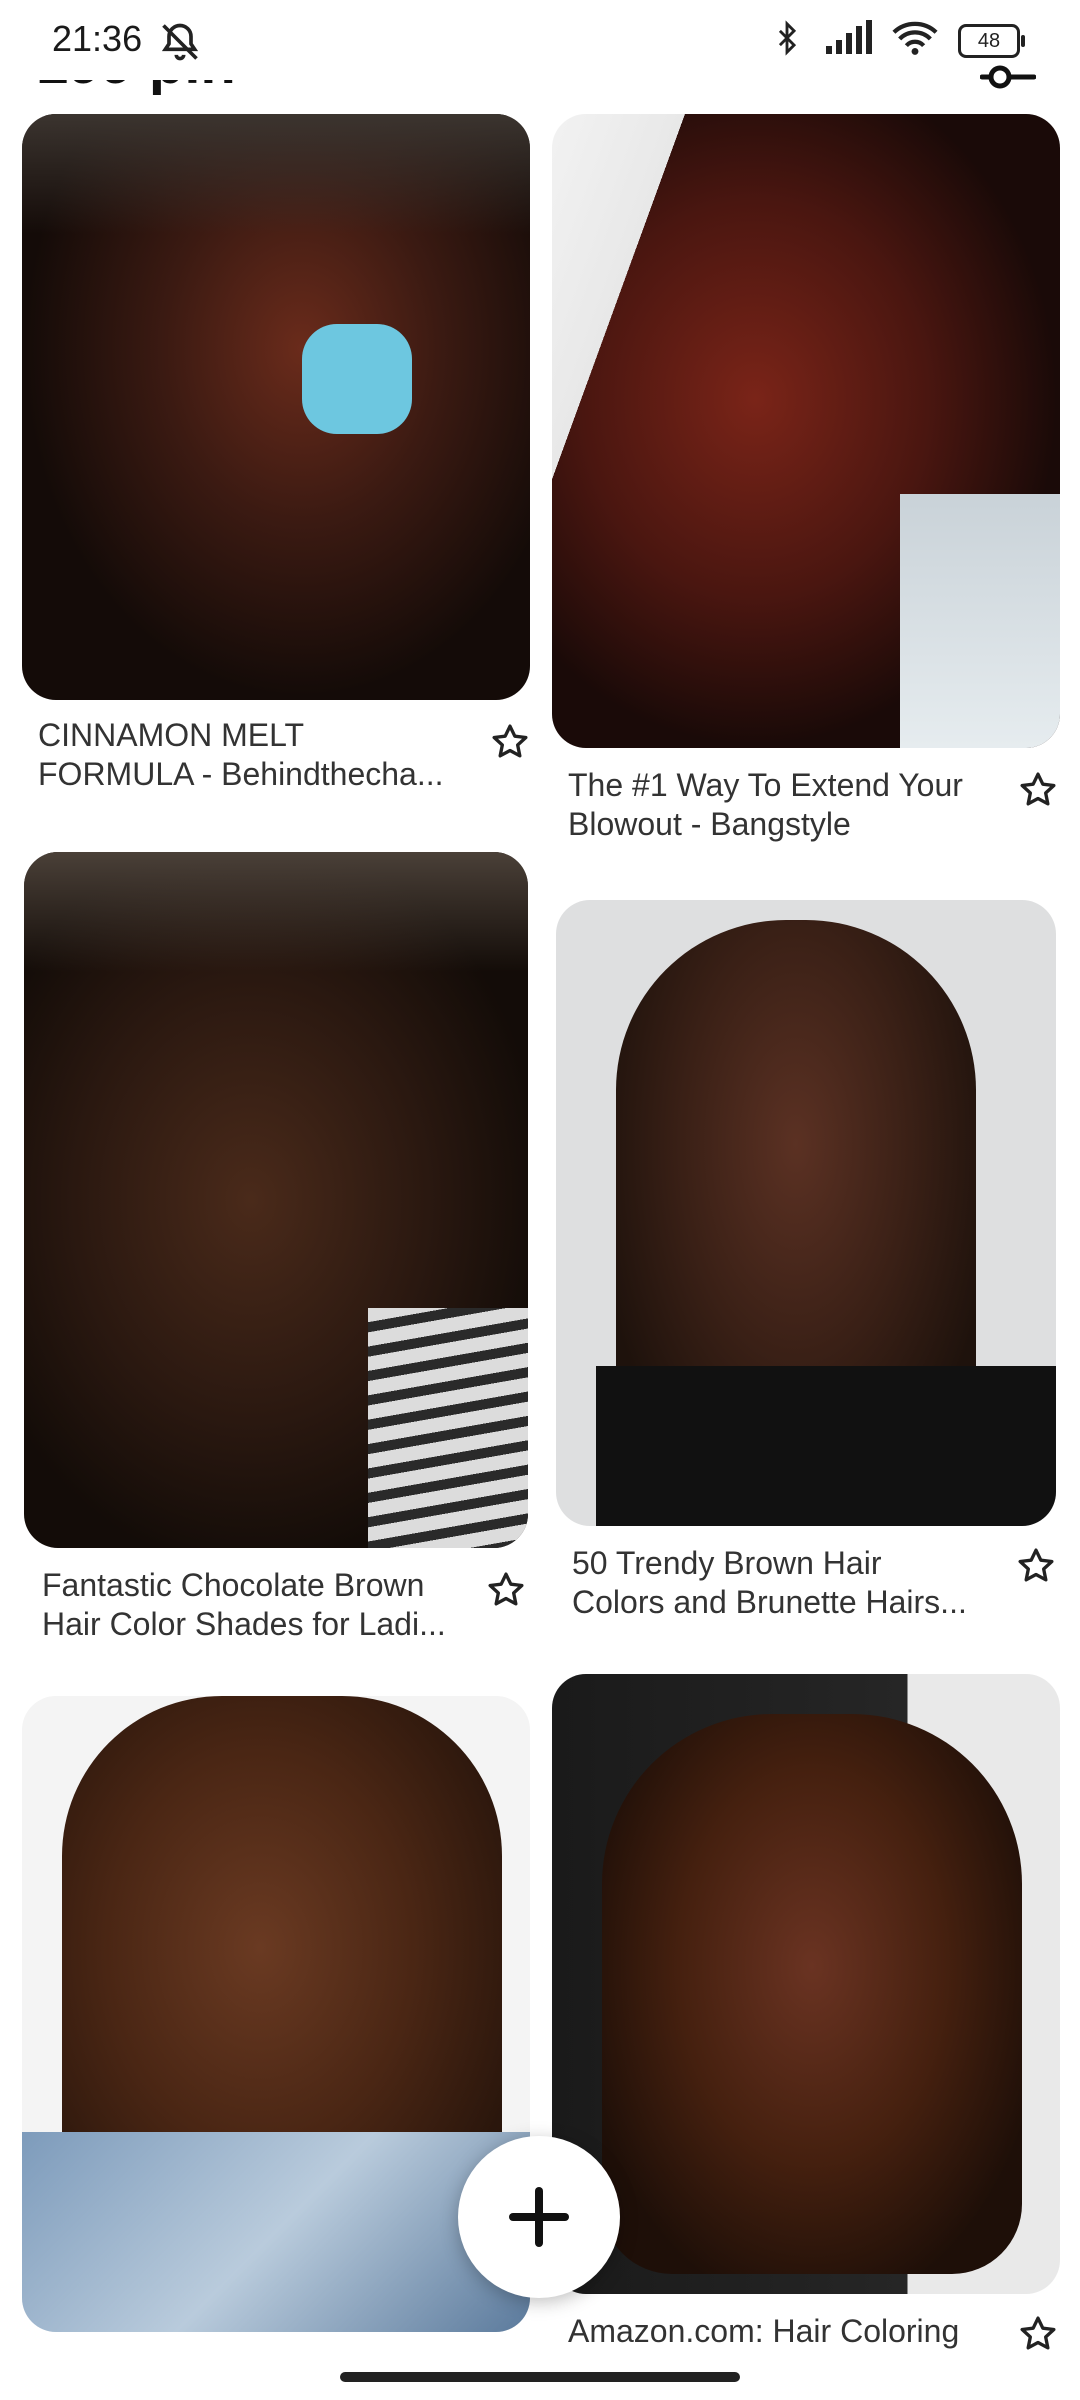  I want to click on striped-shirt, so click(448, 1428).